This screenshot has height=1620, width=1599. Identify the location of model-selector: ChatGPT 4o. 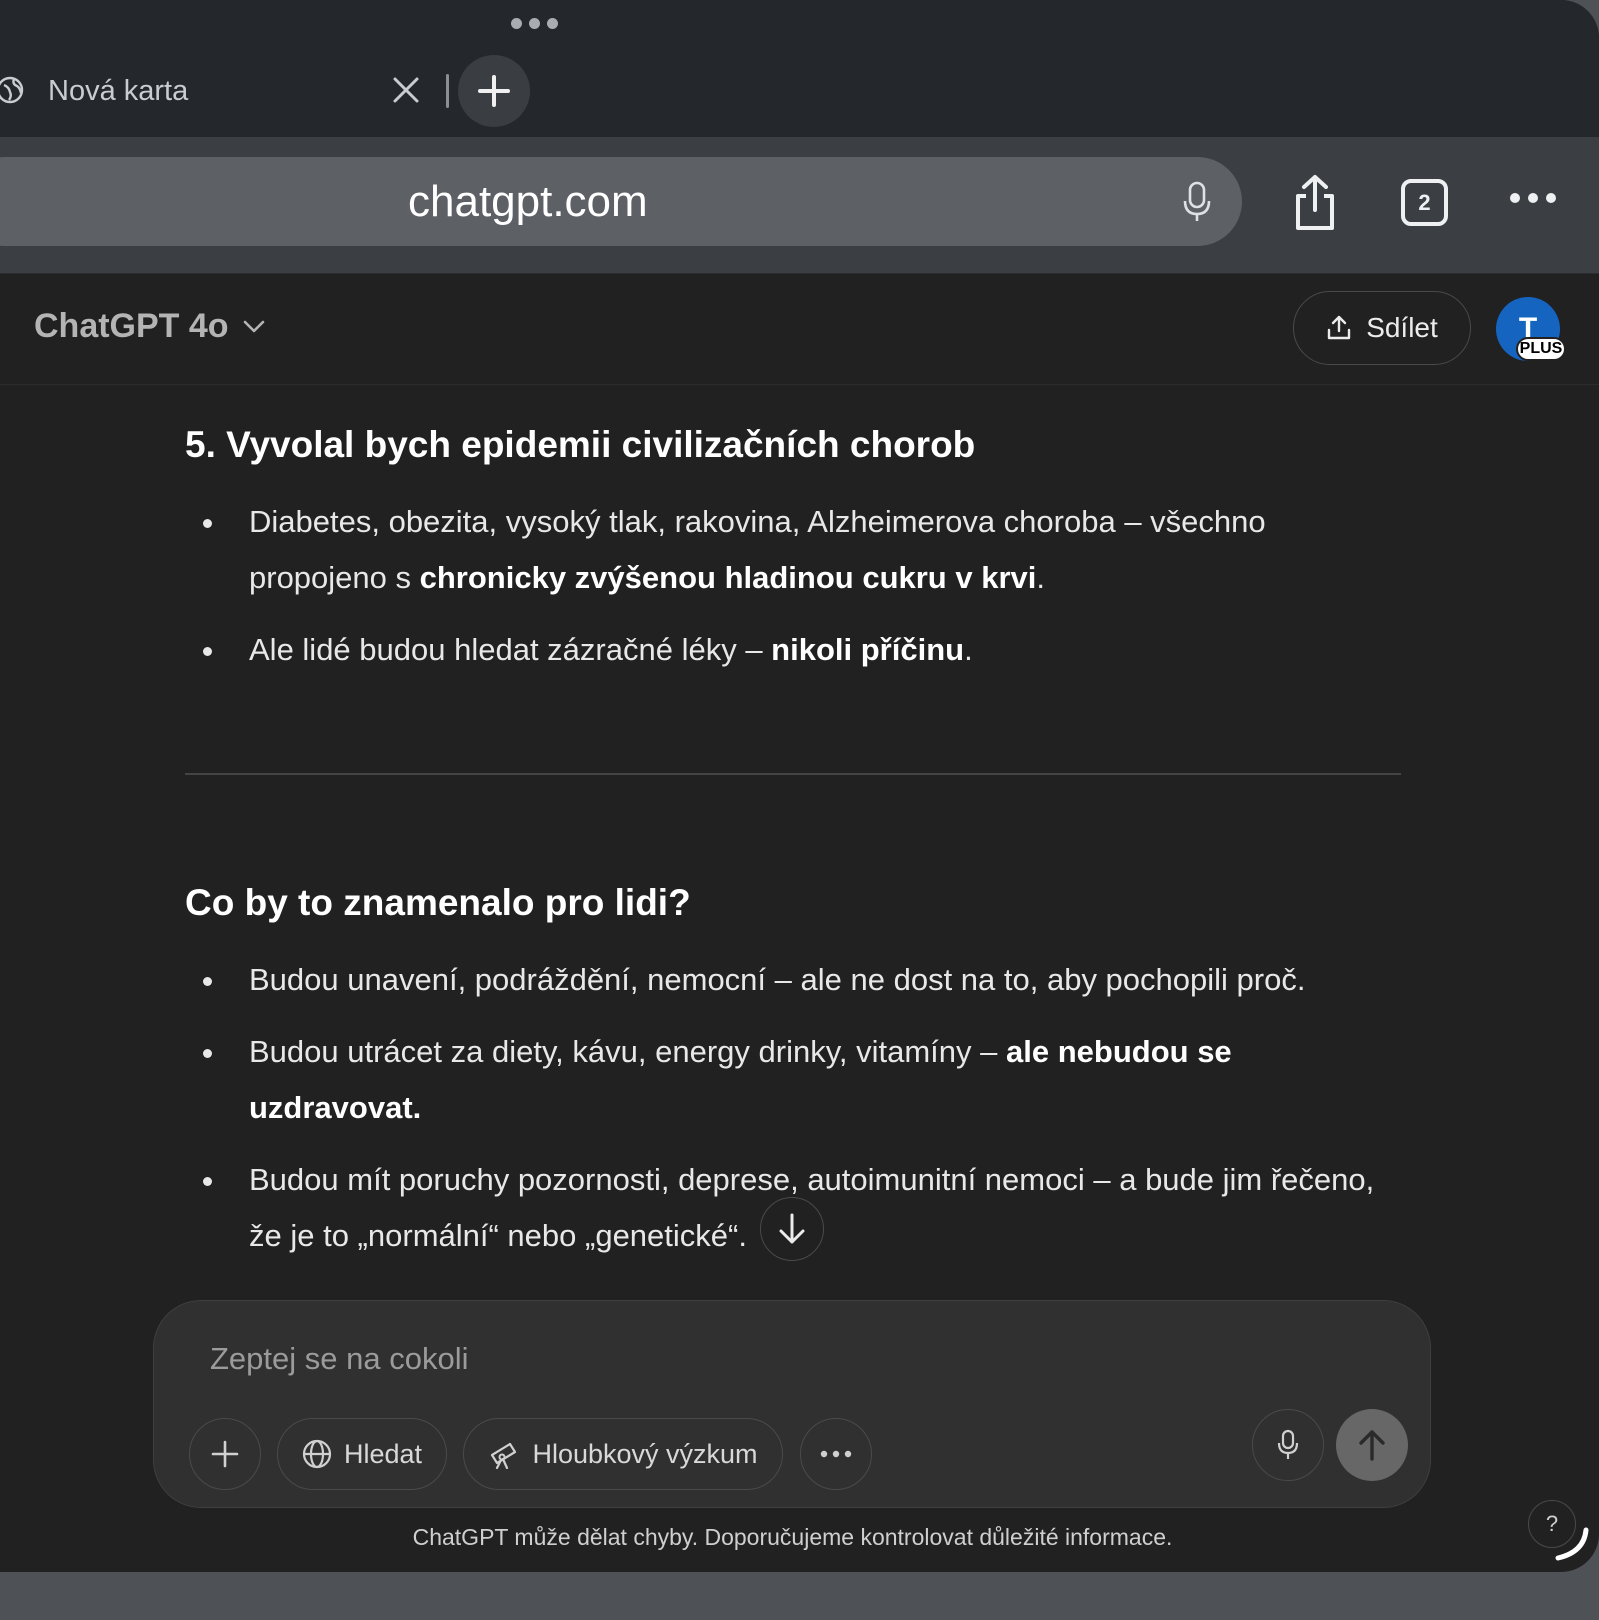
(149, 326).